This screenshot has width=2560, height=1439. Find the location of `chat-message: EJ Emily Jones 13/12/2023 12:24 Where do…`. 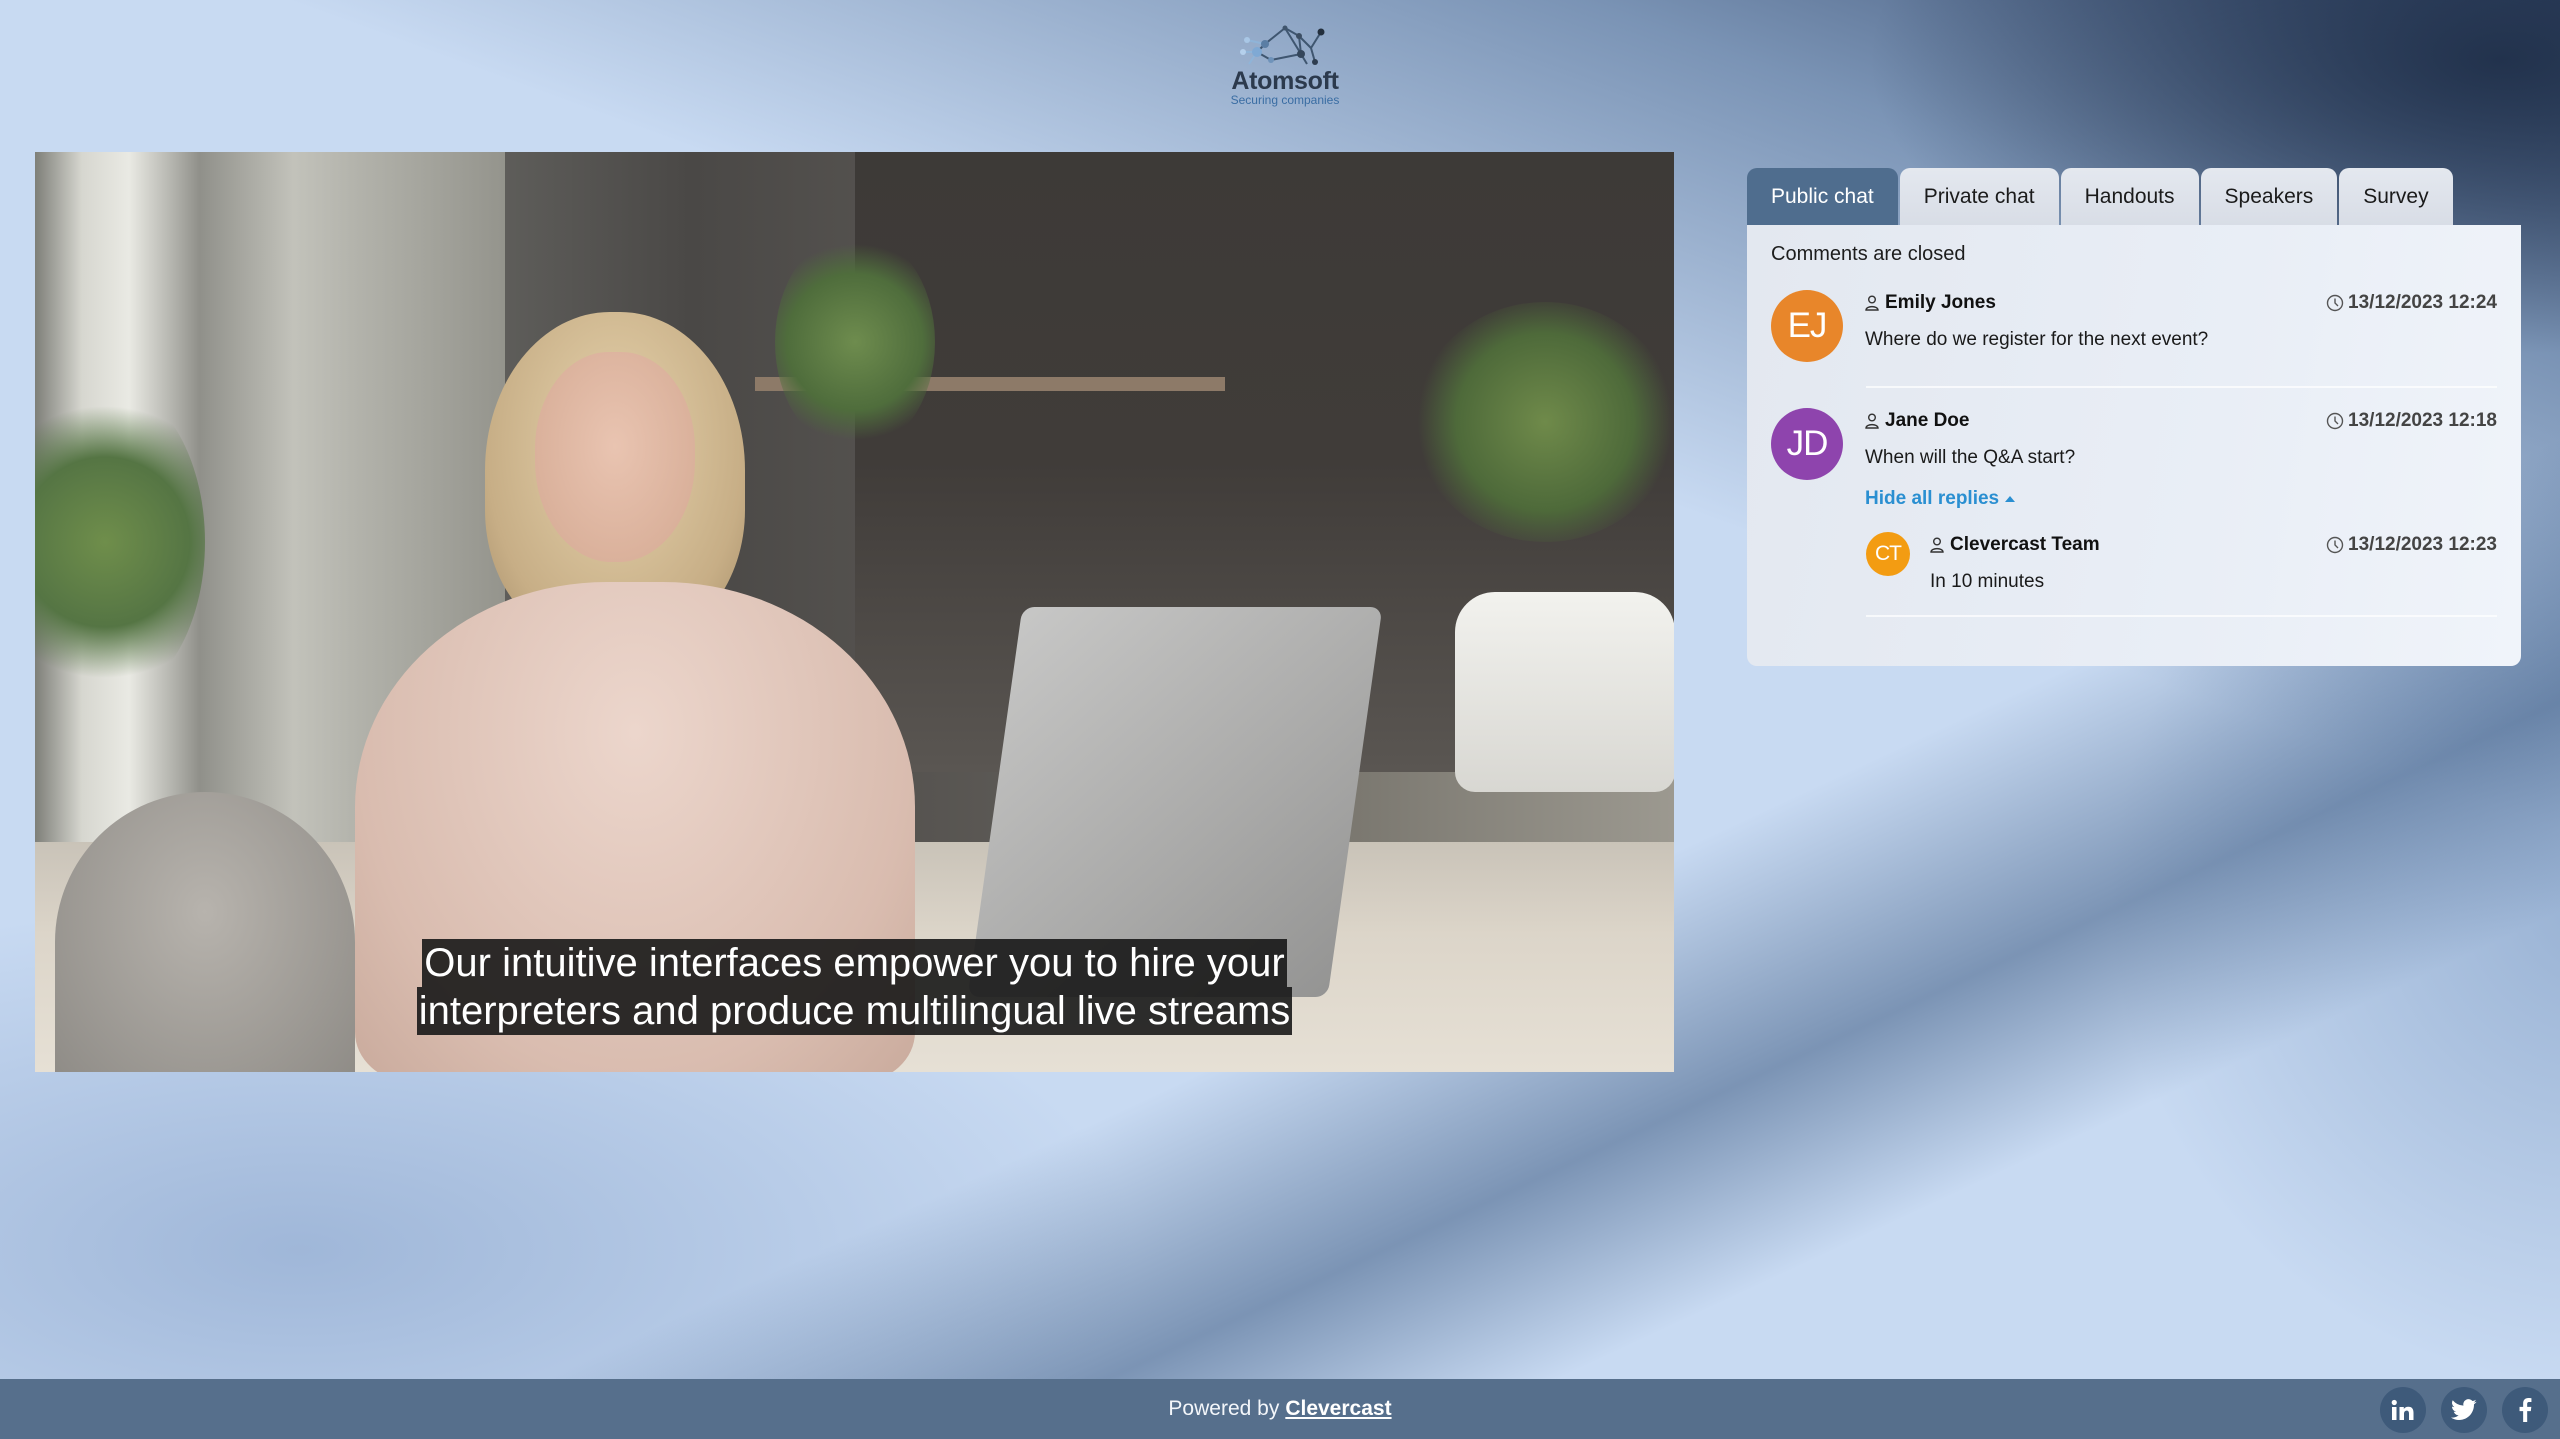

chat-message: EJ Emily Jones 13/12/2023 12:24 Where do… is located at coordinates (2134, 326).